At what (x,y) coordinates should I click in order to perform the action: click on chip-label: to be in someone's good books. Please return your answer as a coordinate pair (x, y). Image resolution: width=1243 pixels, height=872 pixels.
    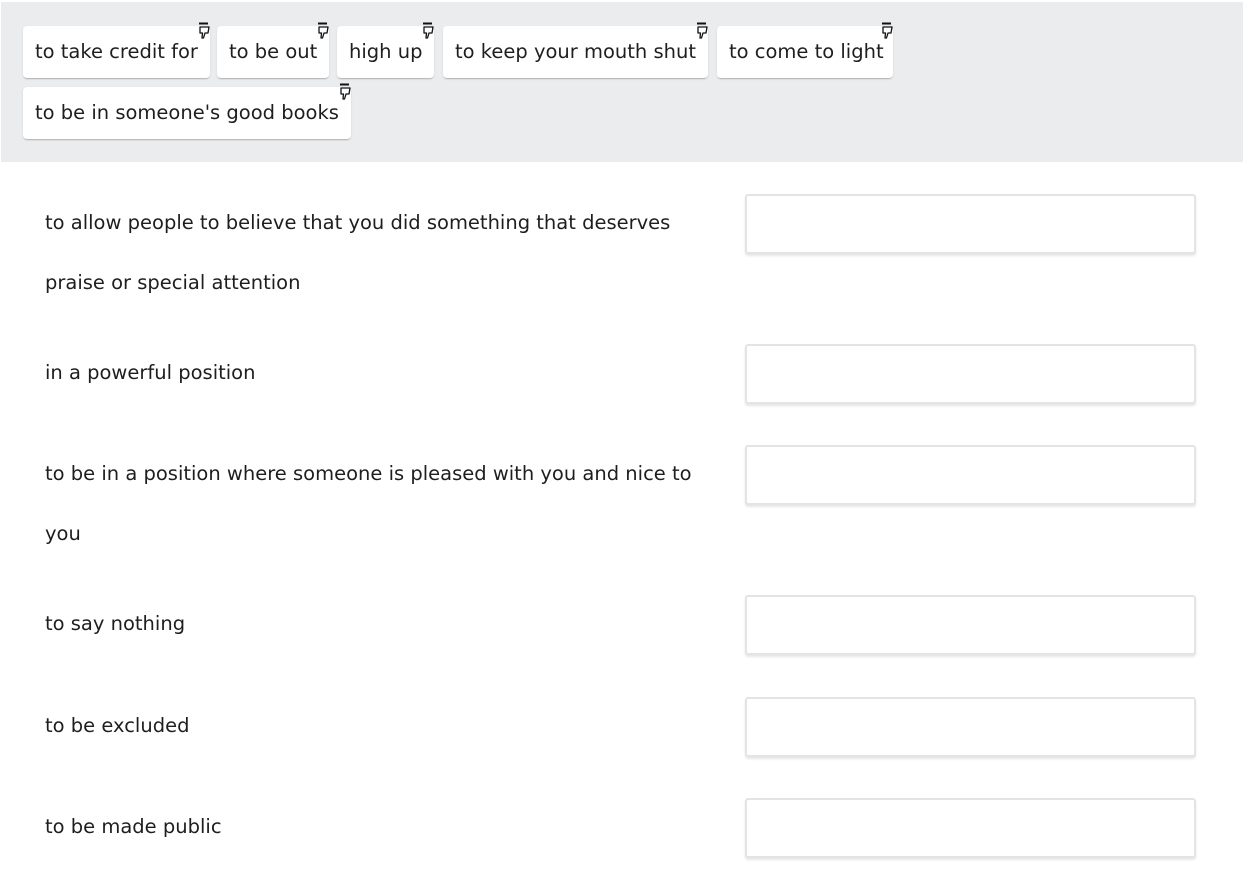
    Looking at the image, I should click on (187, 112).